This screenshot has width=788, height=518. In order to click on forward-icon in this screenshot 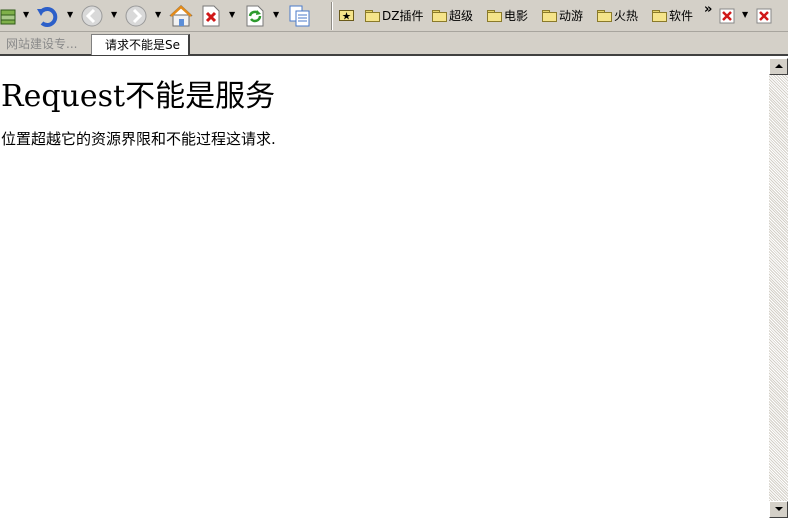, I will do `click(136, 16)`.